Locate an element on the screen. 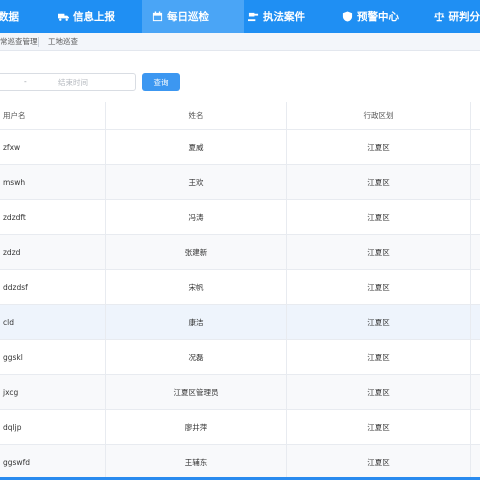 The width and height of the screenshot is (480, 480). table-row: dqljp 廖井萍 江夏区 is located at coordinates (240, 427).